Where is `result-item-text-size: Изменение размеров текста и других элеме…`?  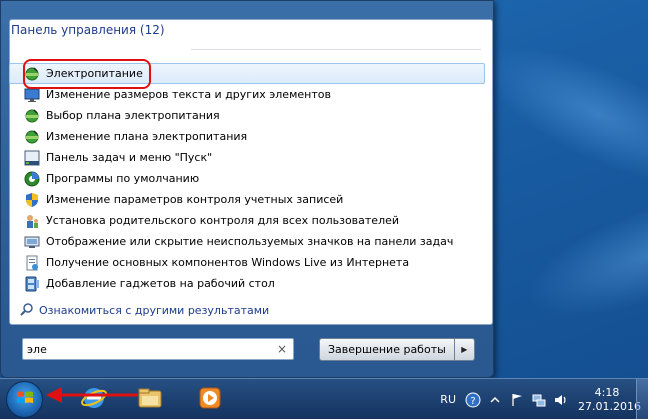 result-item-text-size: Изменение размеров текста и других элеме… is located at coordinates (247, 94).